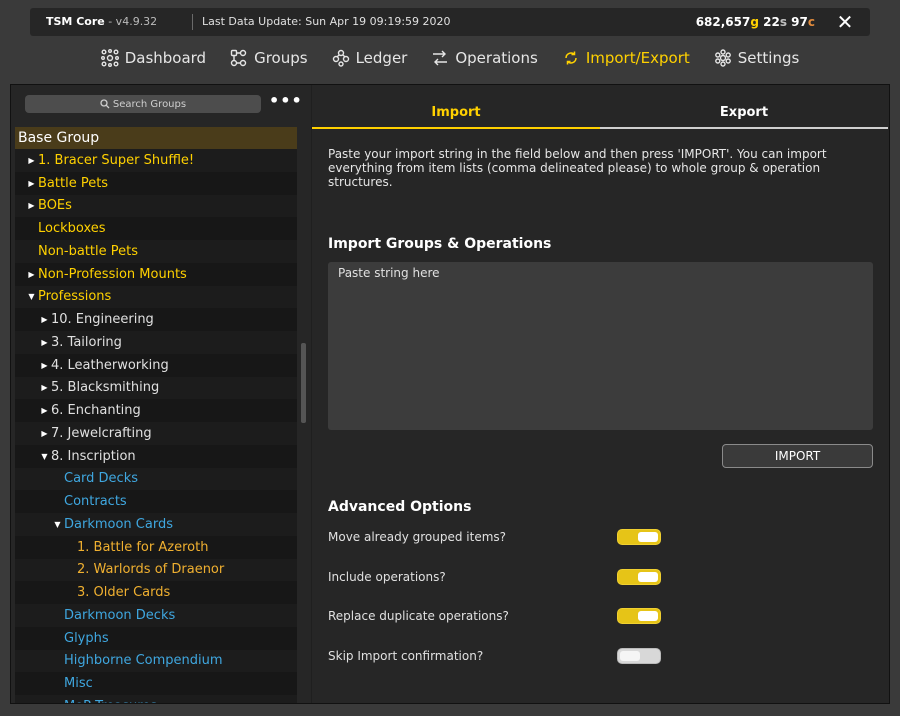  I want to click on tree-row-label: Non-Profession Mounts, so click(112, 274).